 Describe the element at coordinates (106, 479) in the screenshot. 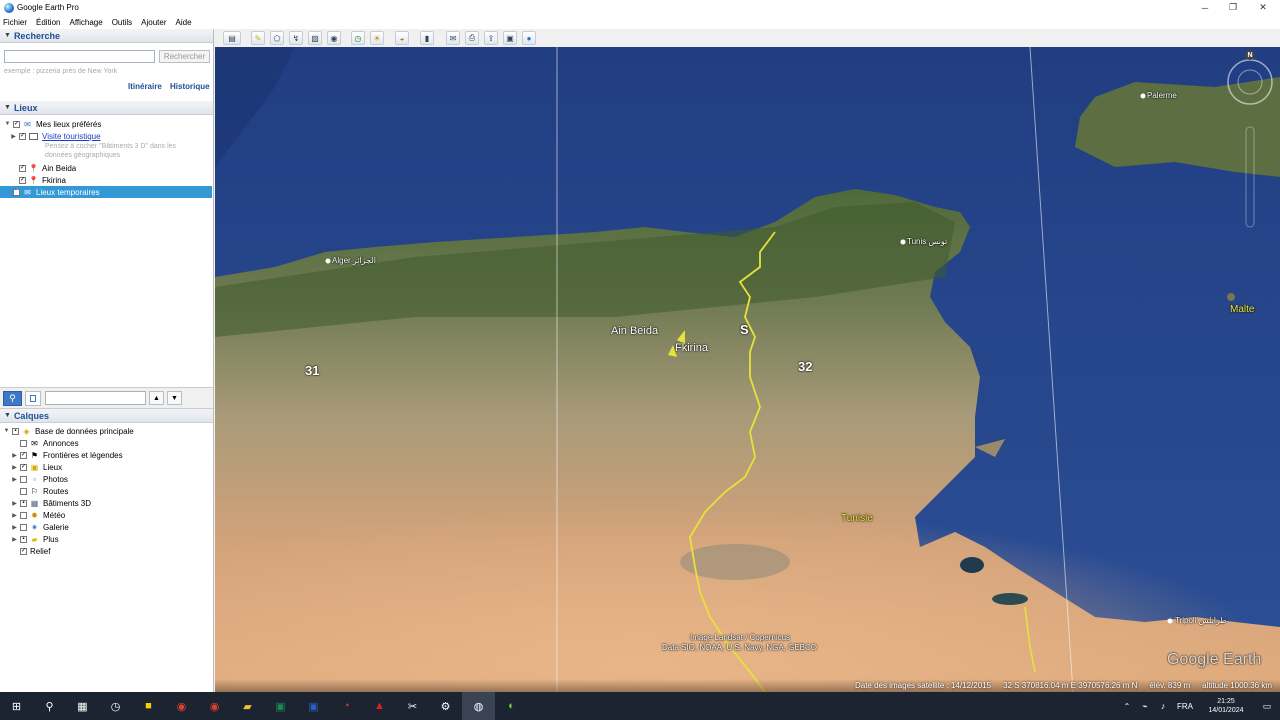

I see `layer-photos: ▶ ▫ Photos` at that location.